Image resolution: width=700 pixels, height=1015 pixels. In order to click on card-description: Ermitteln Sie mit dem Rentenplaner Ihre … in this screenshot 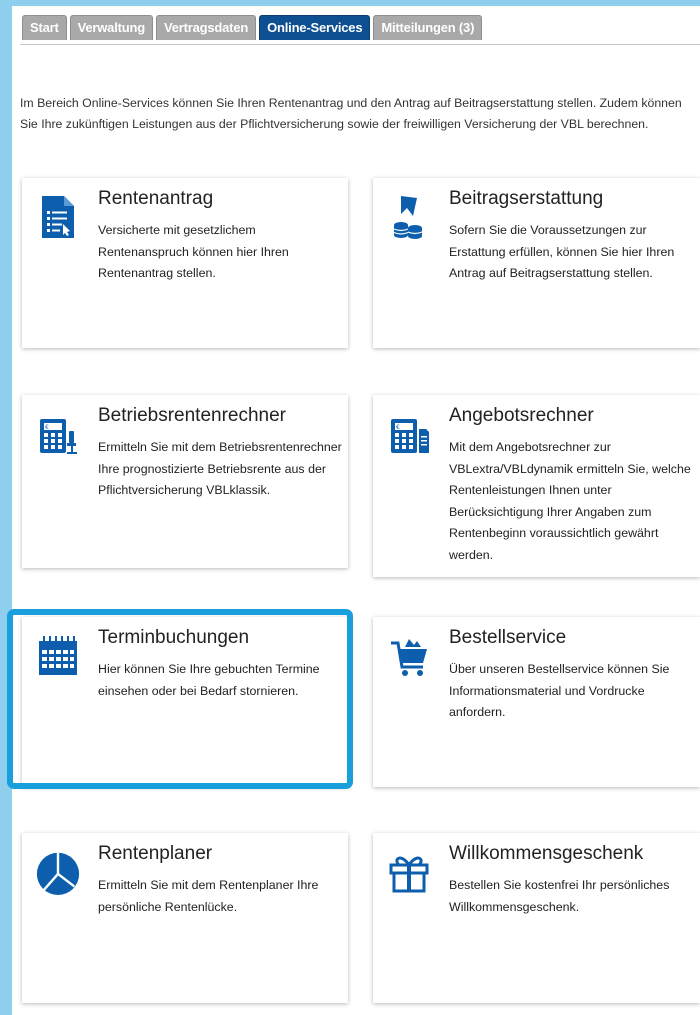, I will do `click(208, 896)`.